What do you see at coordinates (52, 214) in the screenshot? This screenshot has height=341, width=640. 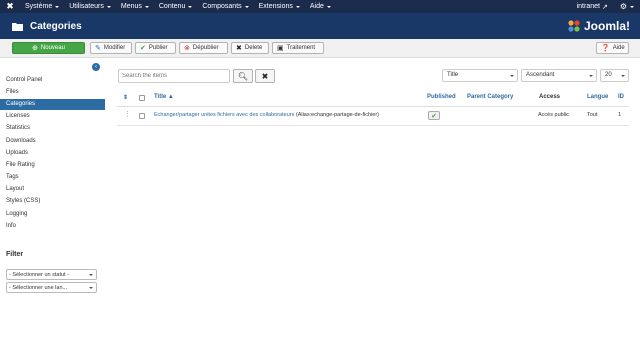 I see `sidebar-item-logging: Logging` at bounding box center [52, 214].